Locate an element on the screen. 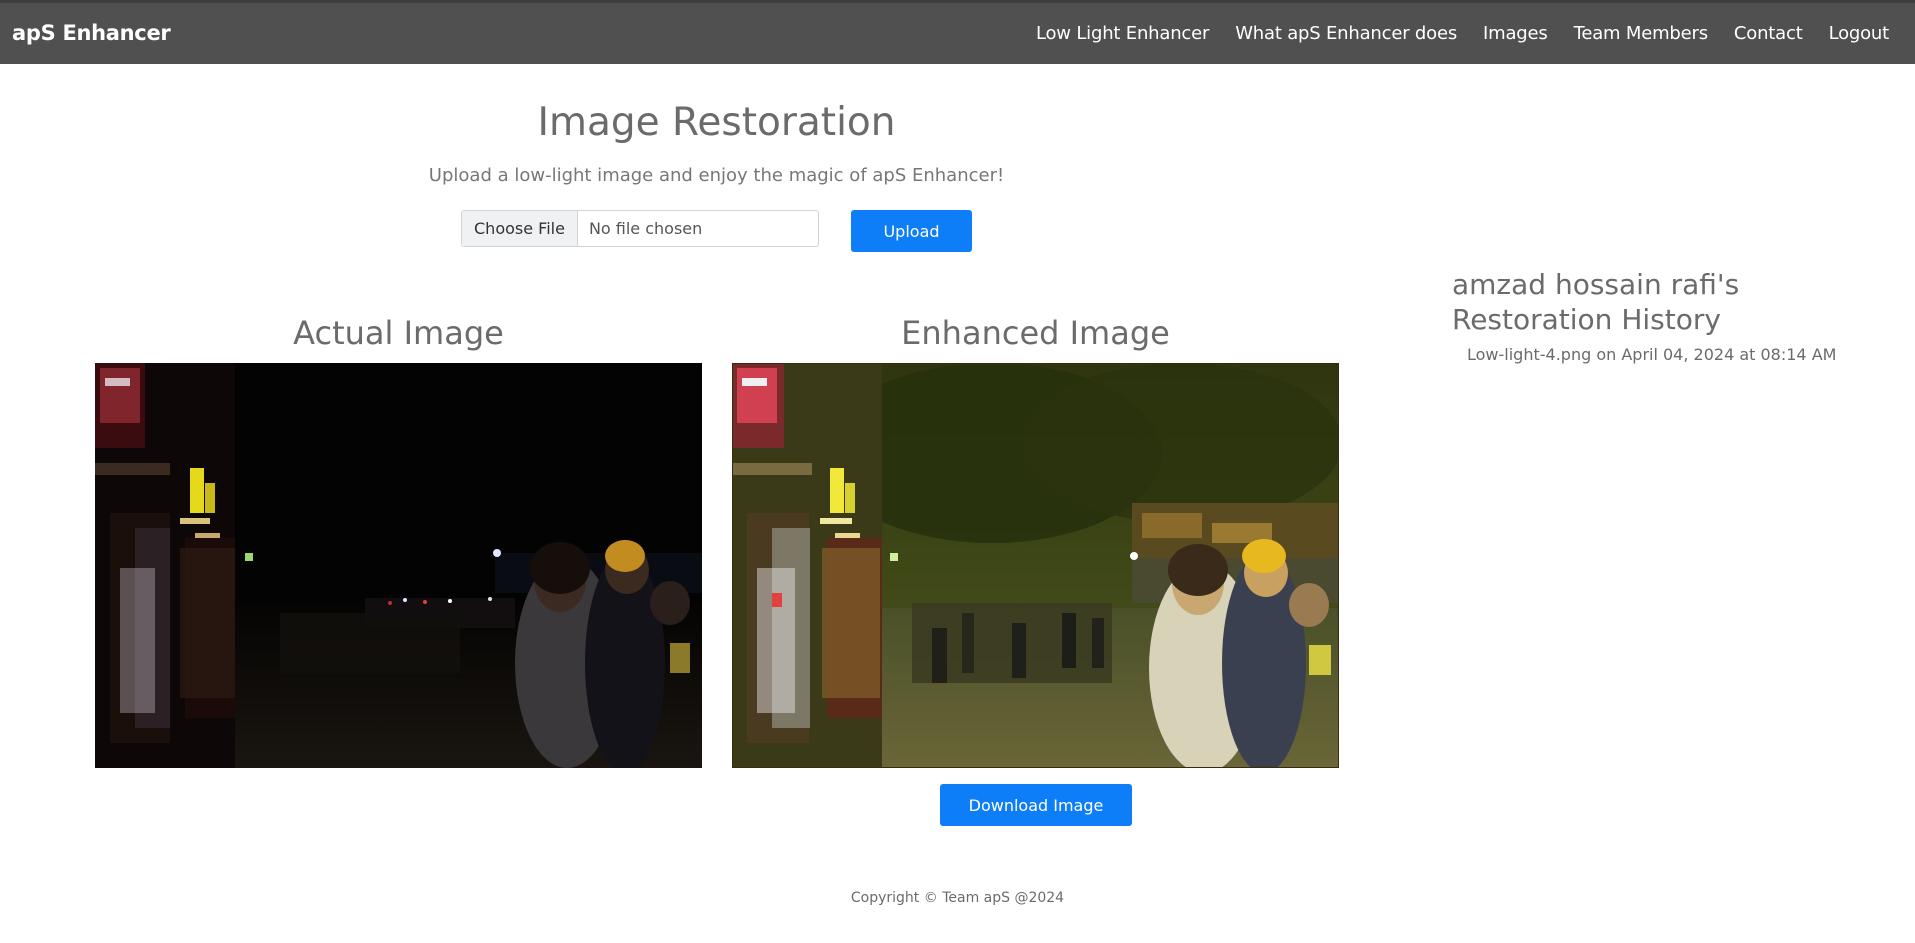 The image size is (1915, 943). choose-file-button: Choose File is located at coordinates (520, 228).